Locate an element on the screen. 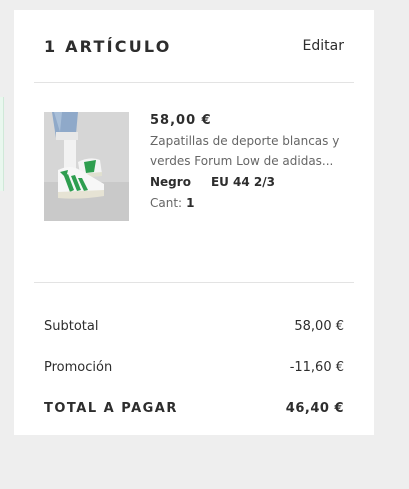 The height and width of the screenshot is (489, 409). subtotal-label: Subtotal is located at coordinates (71, 326).